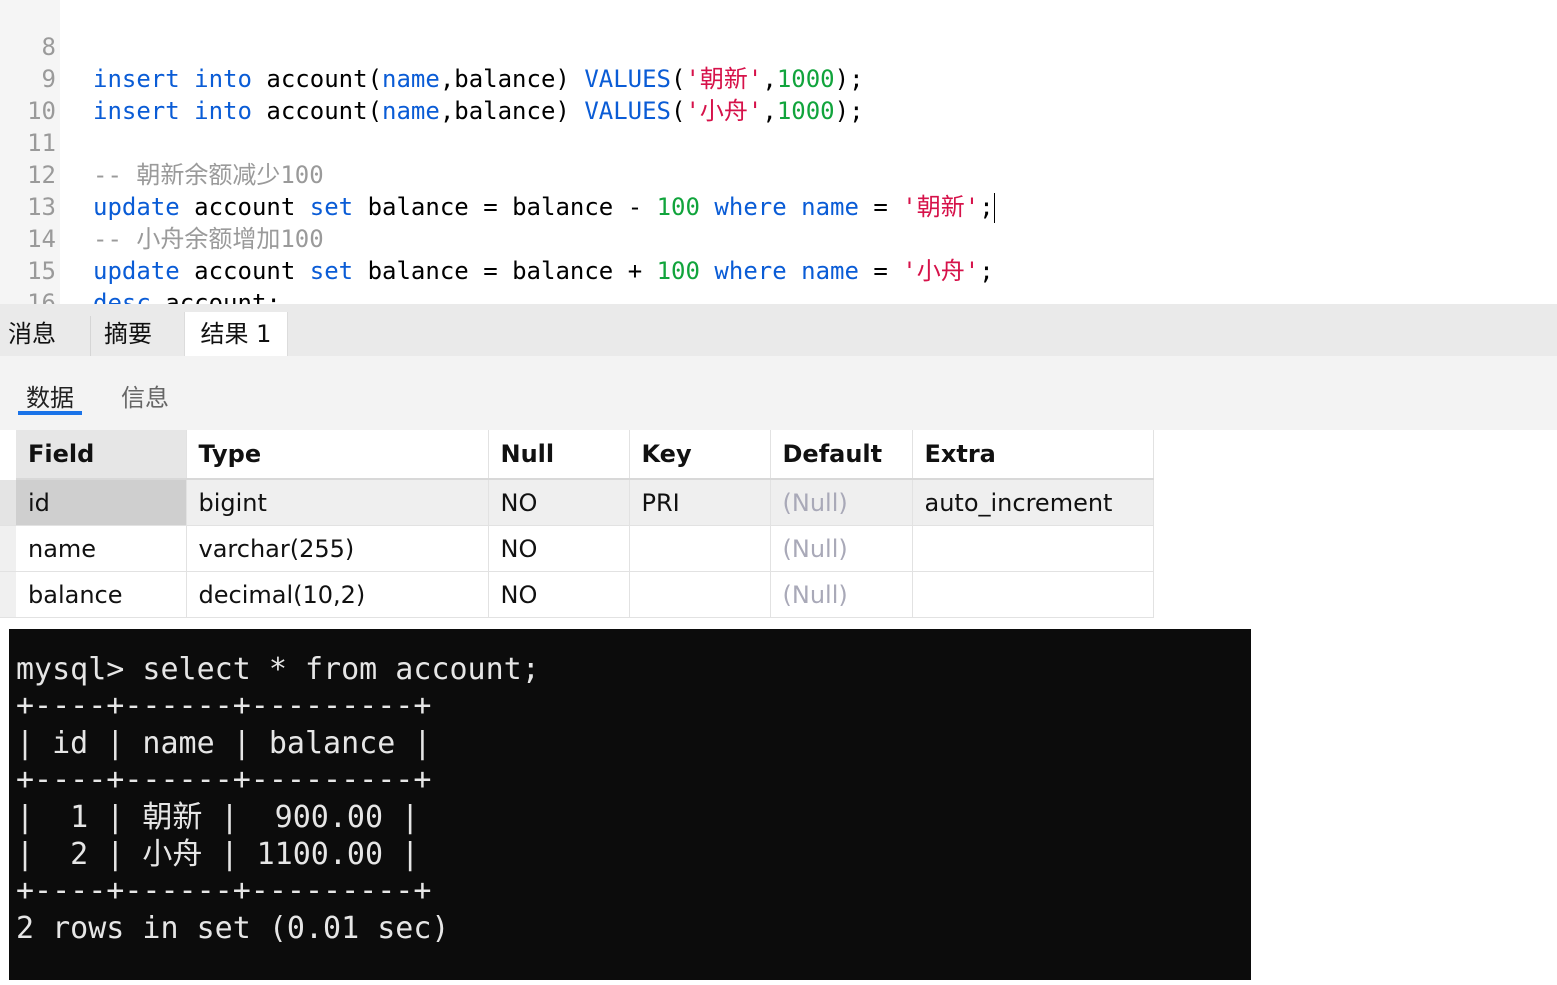  I want to click on column-header-null: Null, so click(559, 455).